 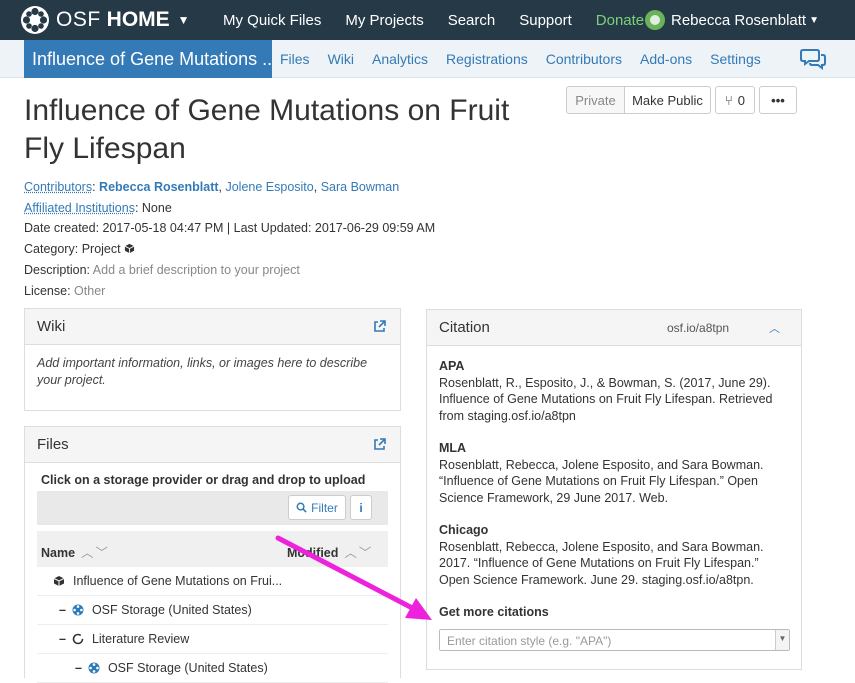 I want to click on subnav-contributors: Contributors, so click(x=584, y=59).